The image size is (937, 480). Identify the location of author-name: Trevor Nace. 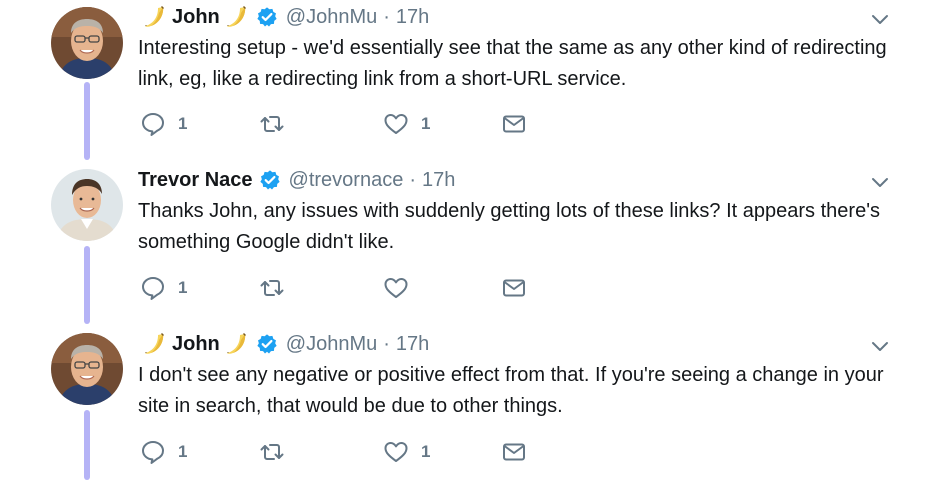
(195, 180).